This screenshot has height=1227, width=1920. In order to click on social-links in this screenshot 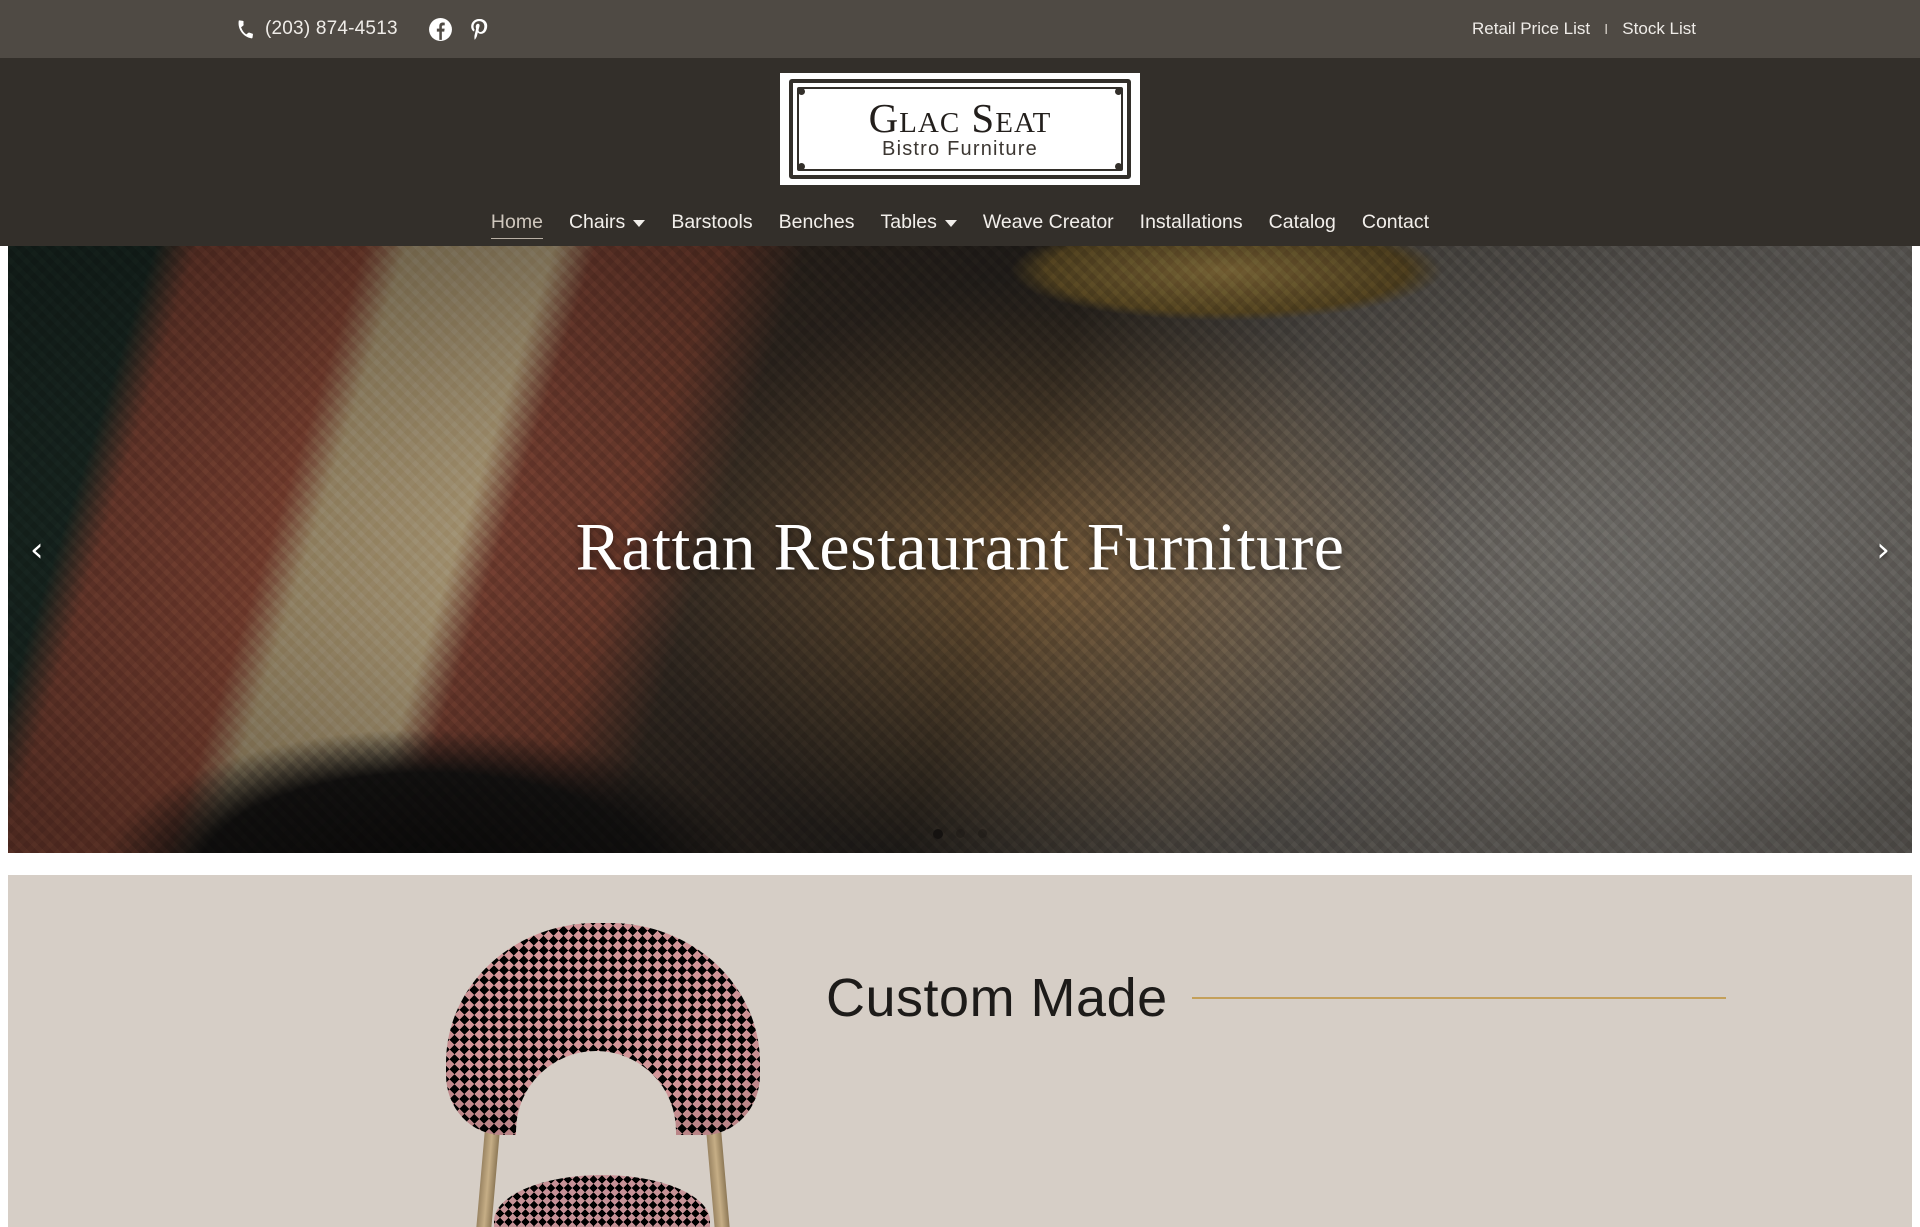, I will do `click(460, 29)`.